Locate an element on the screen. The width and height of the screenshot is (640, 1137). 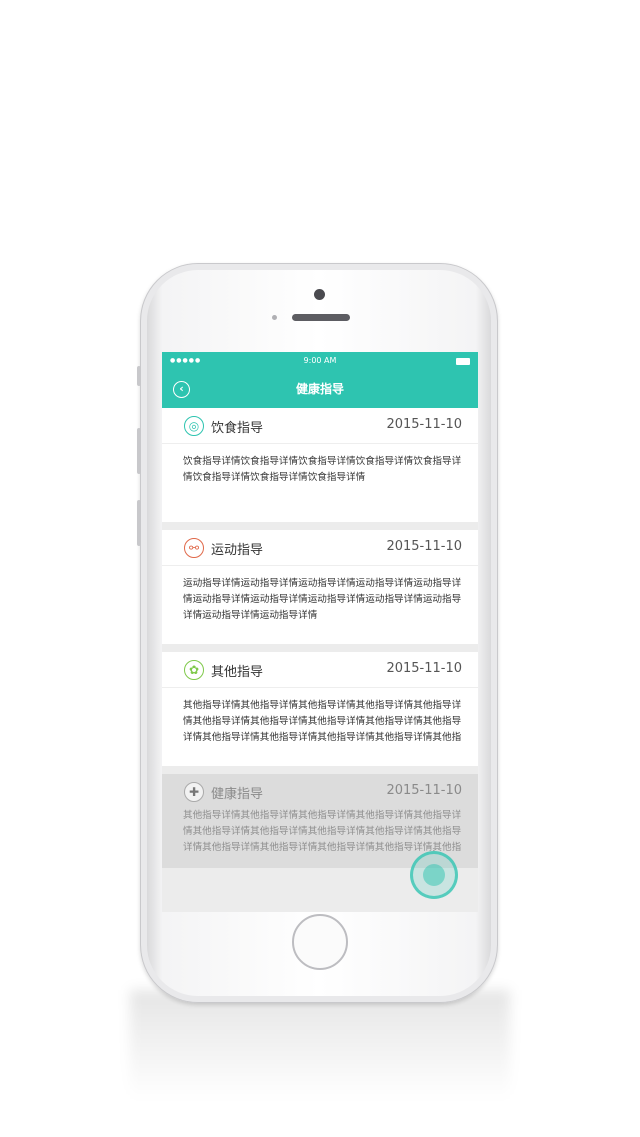
battery-icon is located at coordinates (463, 361).